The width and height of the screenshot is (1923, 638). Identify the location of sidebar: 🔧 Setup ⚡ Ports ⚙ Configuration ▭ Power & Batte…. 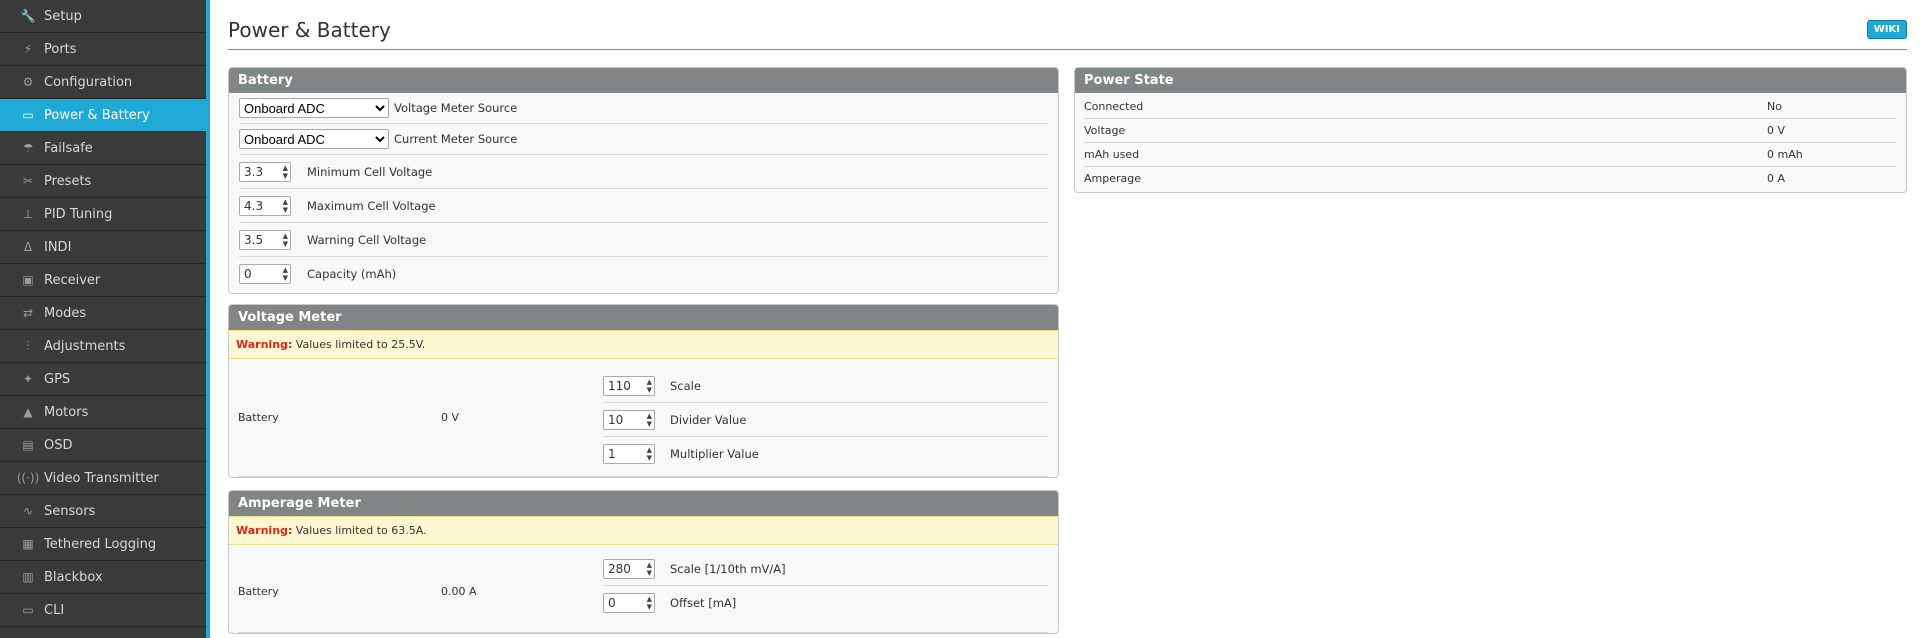
(105, 319).